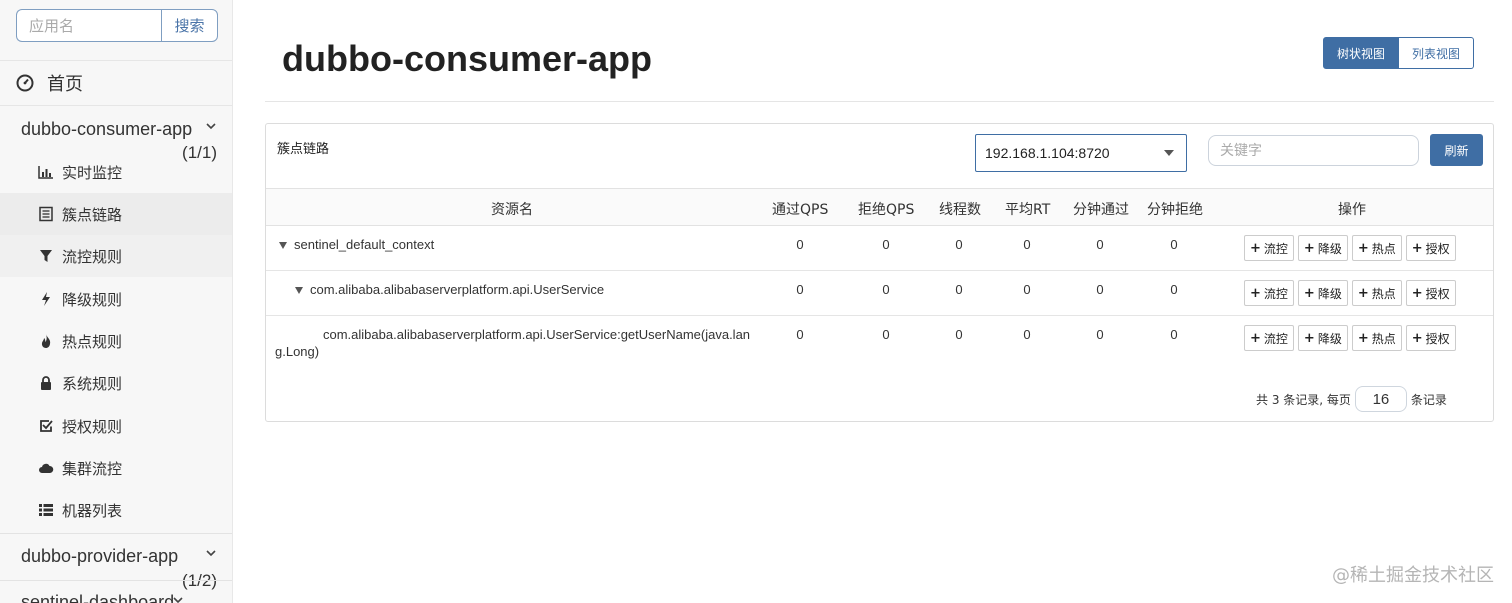 The width and height of the screenshot is (1512, 603). I want to click on sidebar-item-label: 簇点链路, so click(92, 214).